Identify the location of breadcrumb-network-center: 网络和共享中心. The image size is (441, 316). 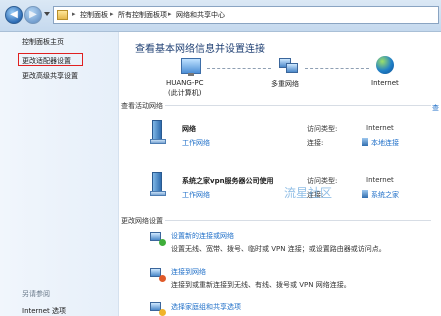
(200, 15).